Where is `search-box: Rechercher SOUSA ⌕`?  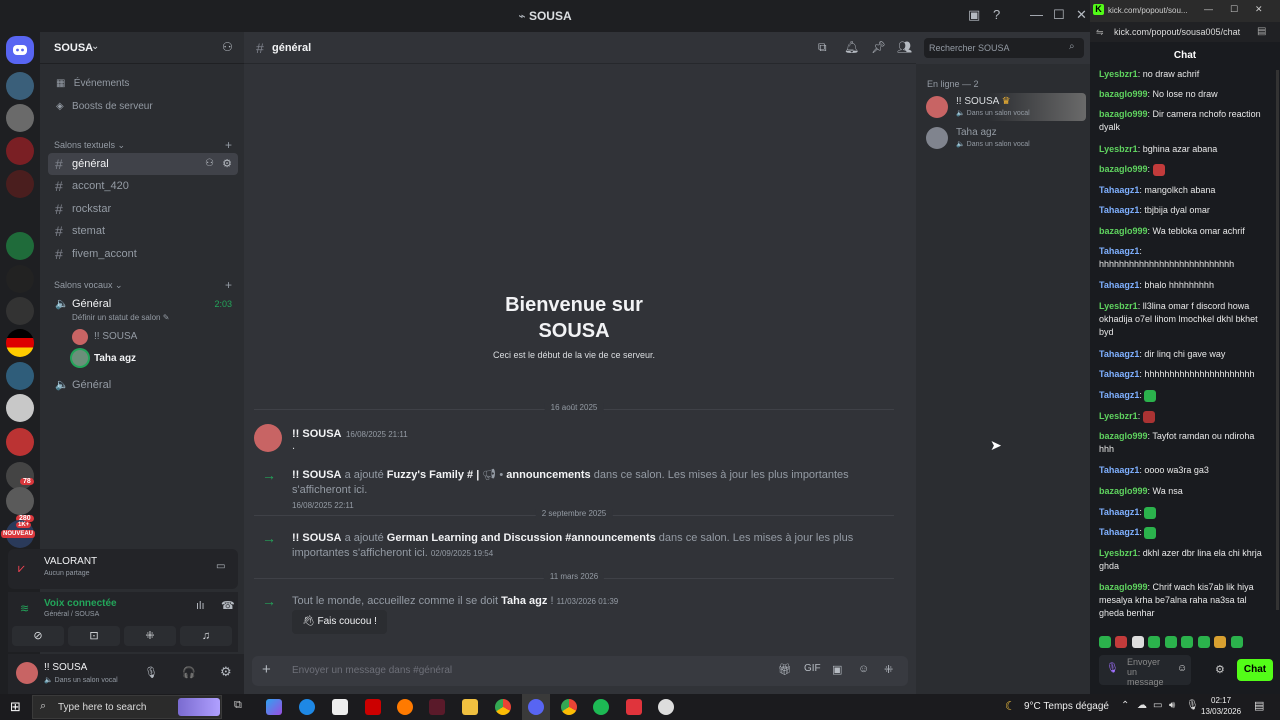 search-box: Rechercher SOUSA ⌕ is located at coordinates (1004, 48).